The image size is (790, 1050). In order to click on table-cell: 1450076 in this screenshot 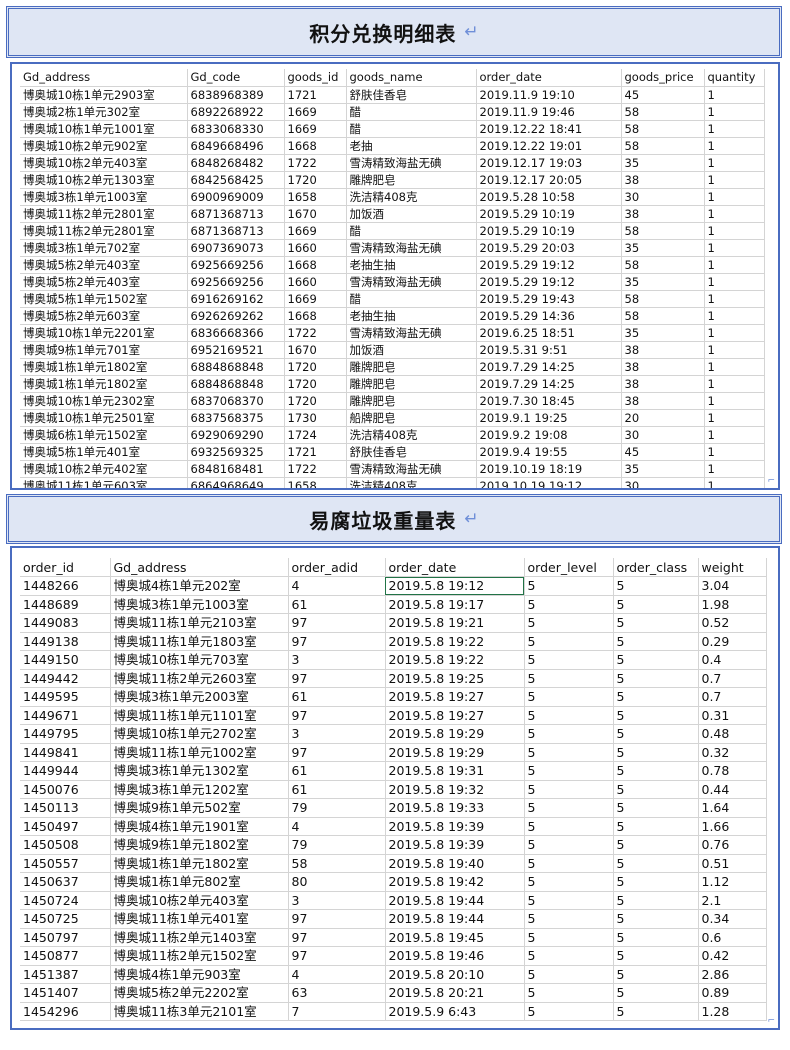, I will do `click(65, 789)`.